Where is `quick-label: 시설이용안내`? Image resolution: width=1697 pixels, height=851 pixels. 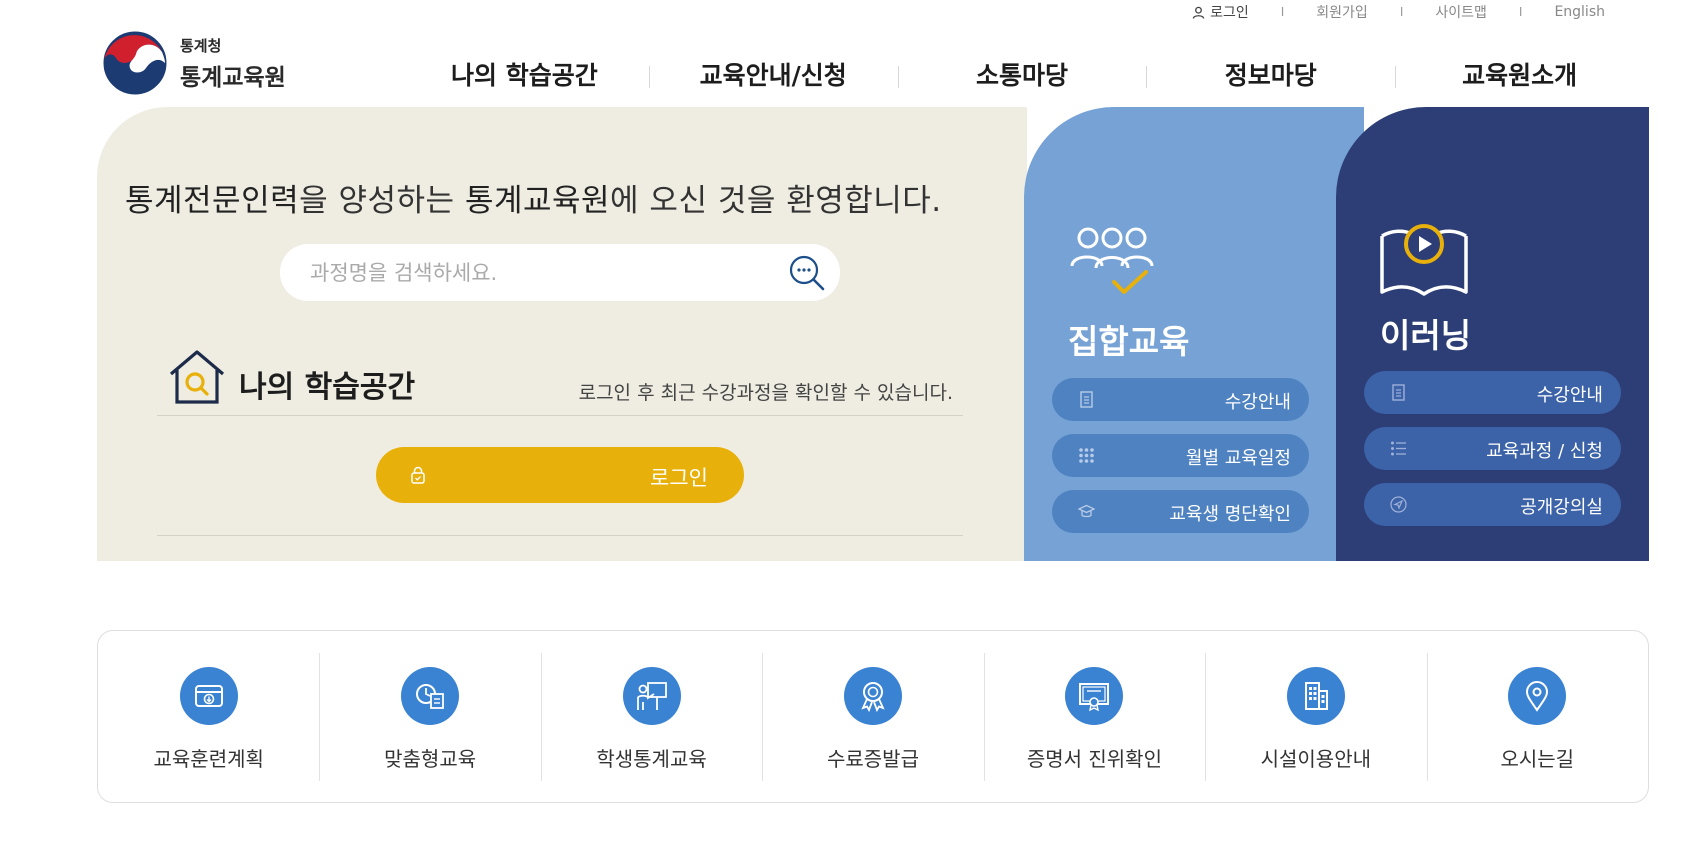
quick-label: 시설이용안내 is located at coordinates (1316, 759).